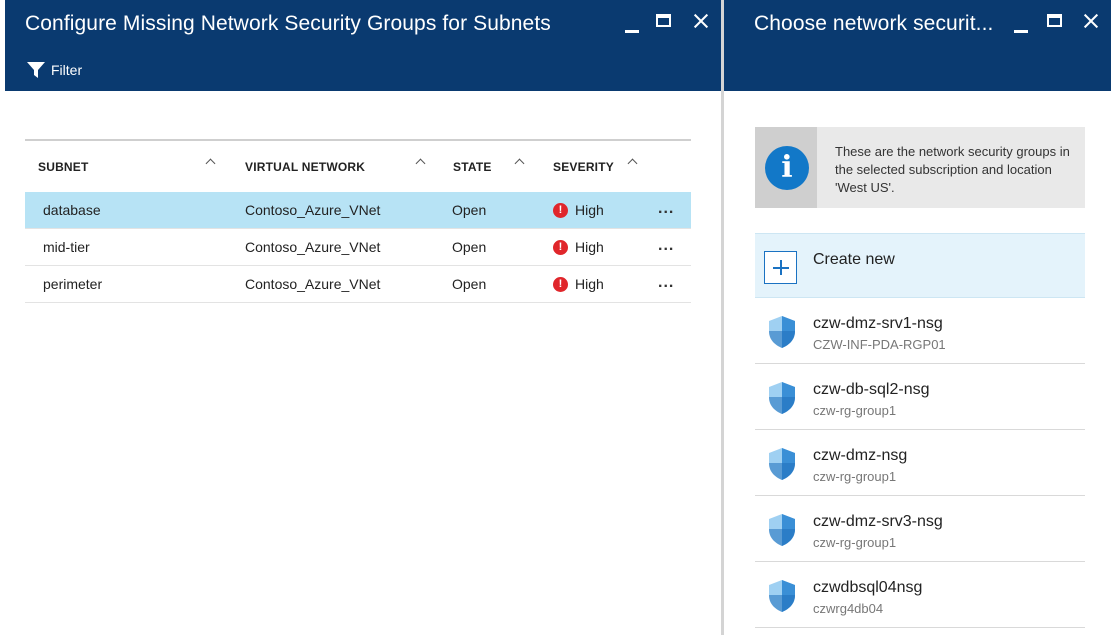 The width and height of the screenshot is (1111, 635). I want to click on subnet-cell: database, so click(72, 210).